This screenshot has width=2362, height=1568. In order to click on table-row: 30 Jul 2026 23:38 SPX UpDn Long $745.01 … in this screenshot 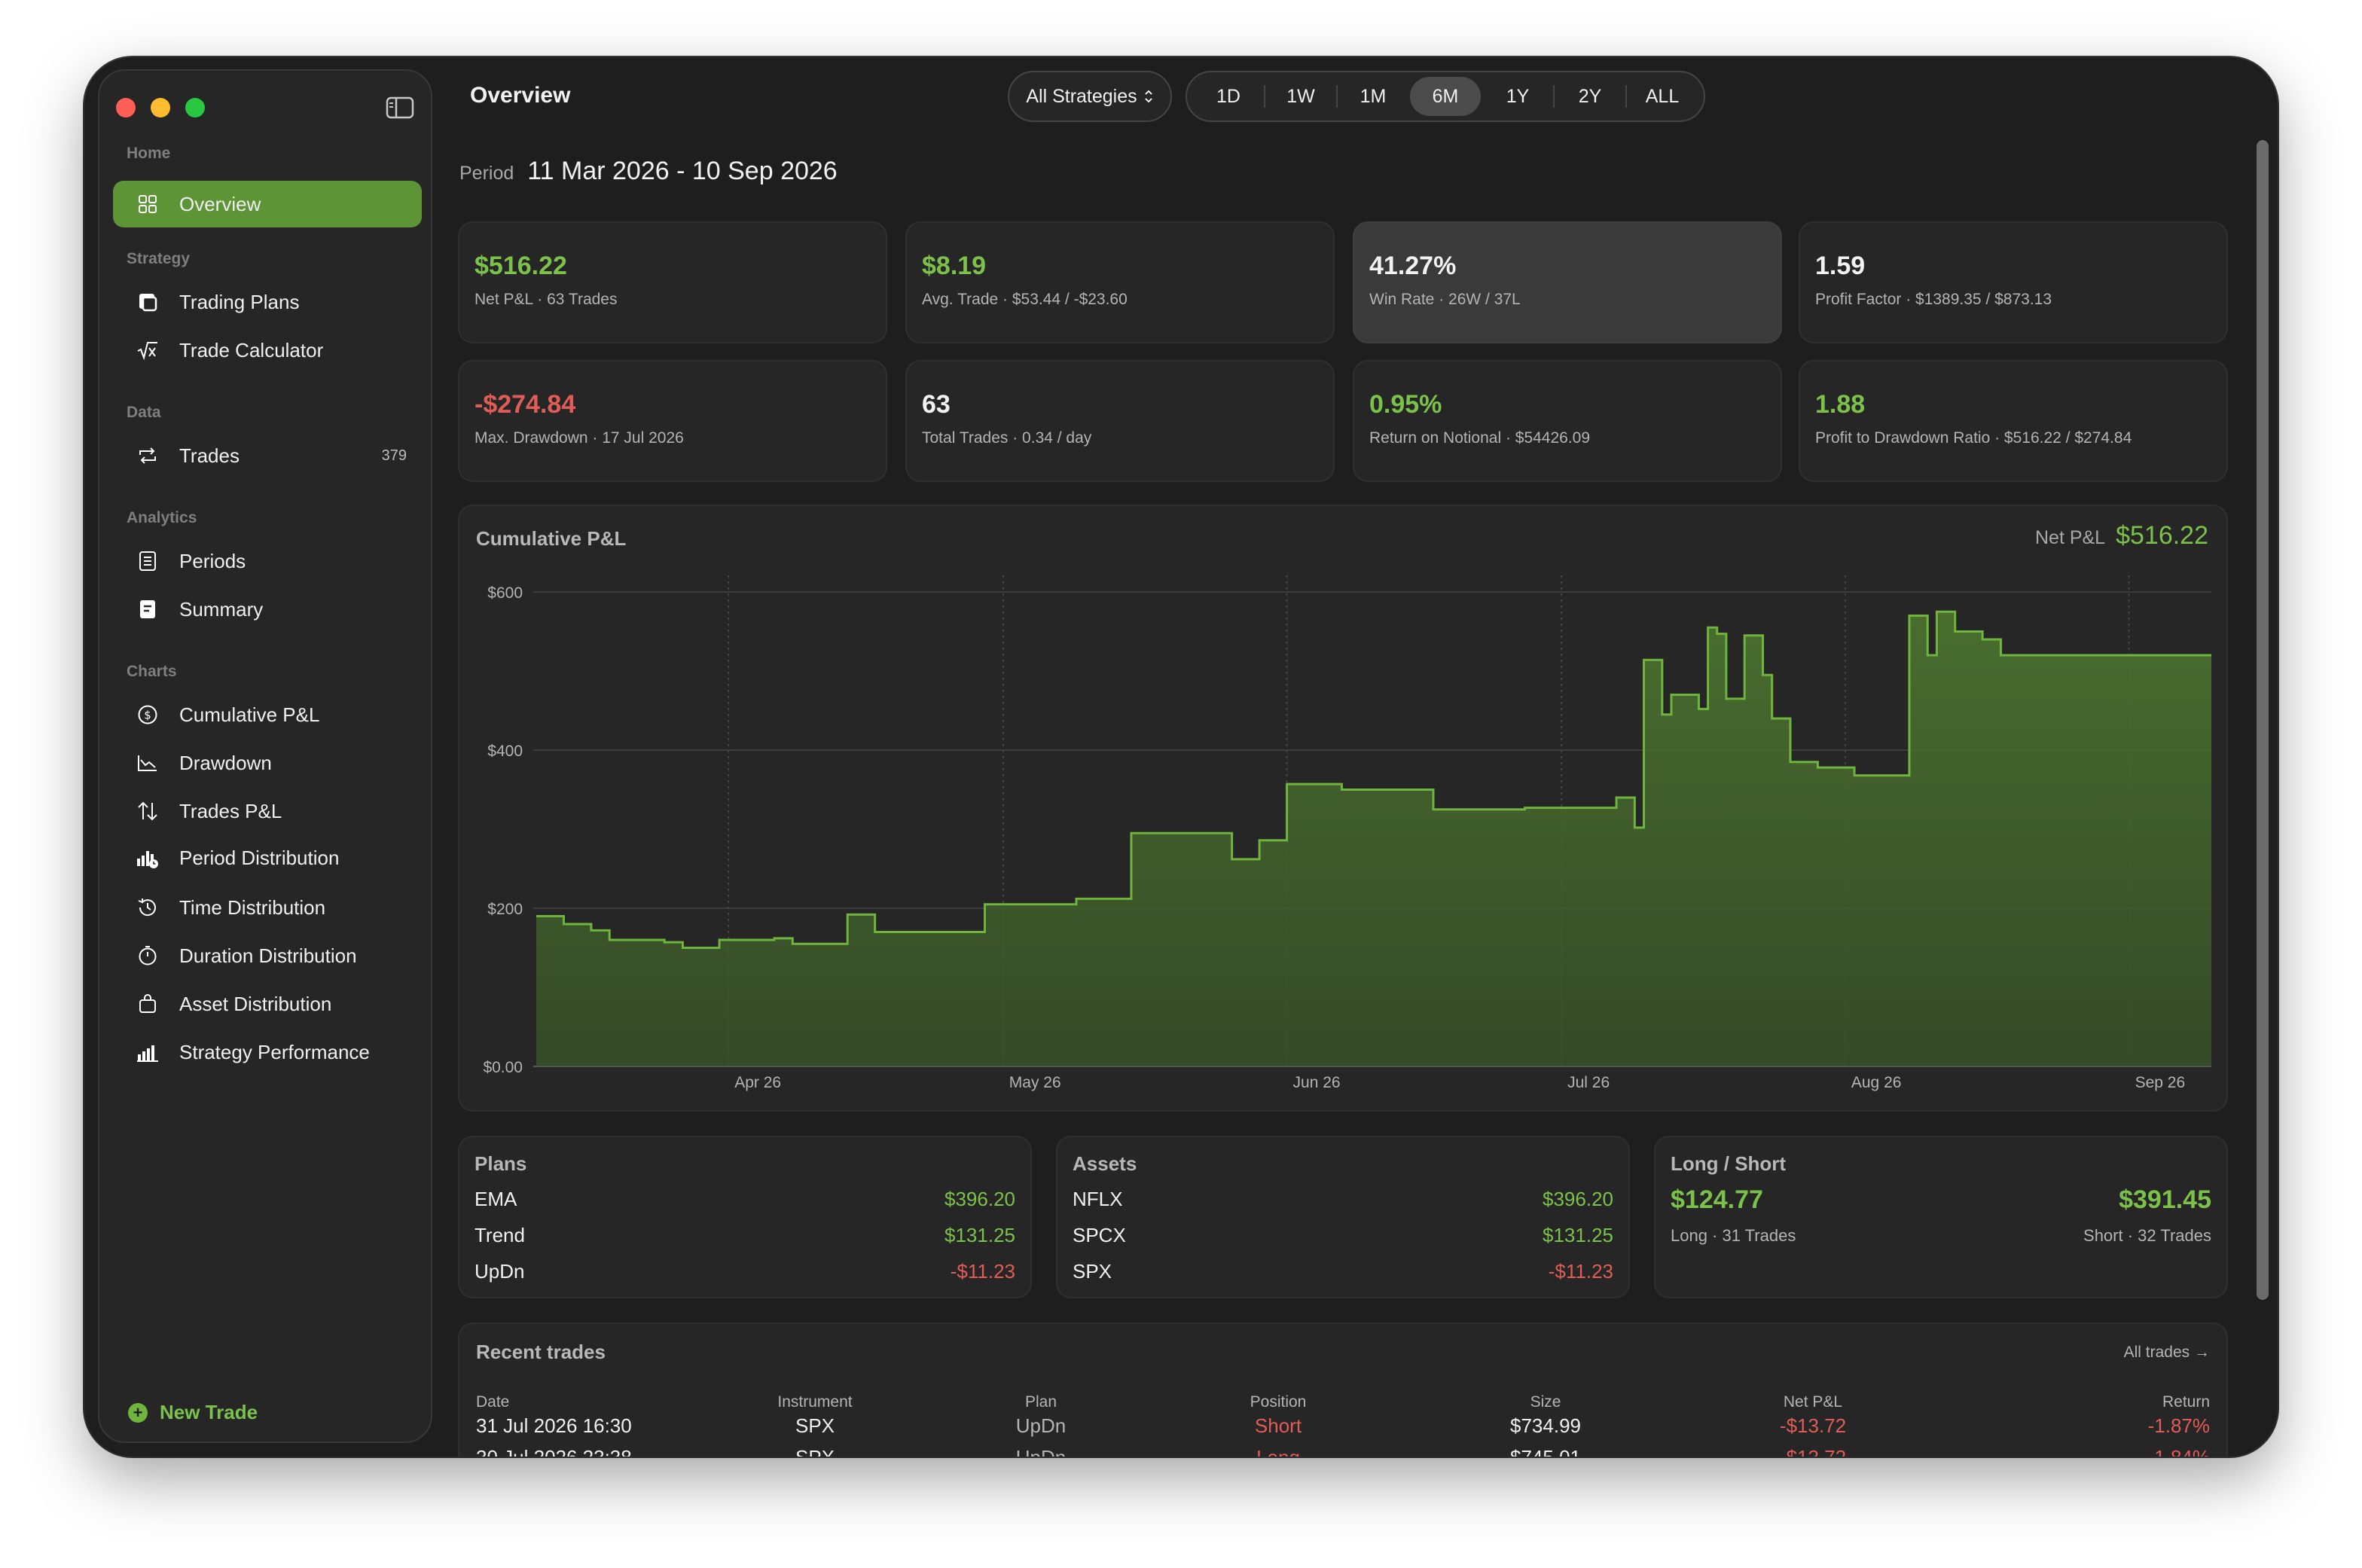, I will do `click(1343, 1452)`.